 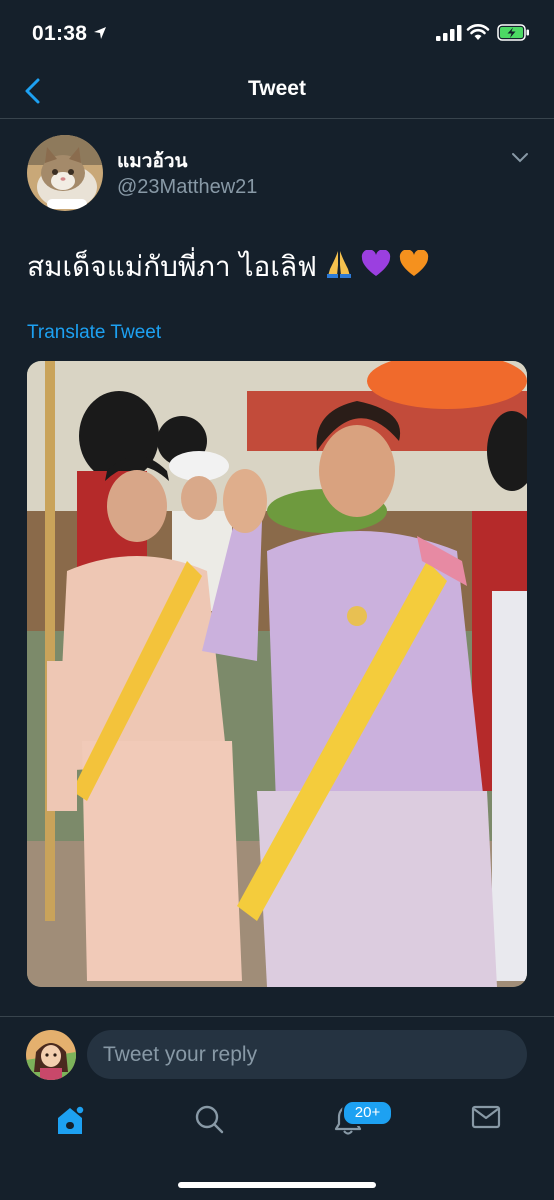 I want to click on home-indicator, so click(x=277, y=1185).